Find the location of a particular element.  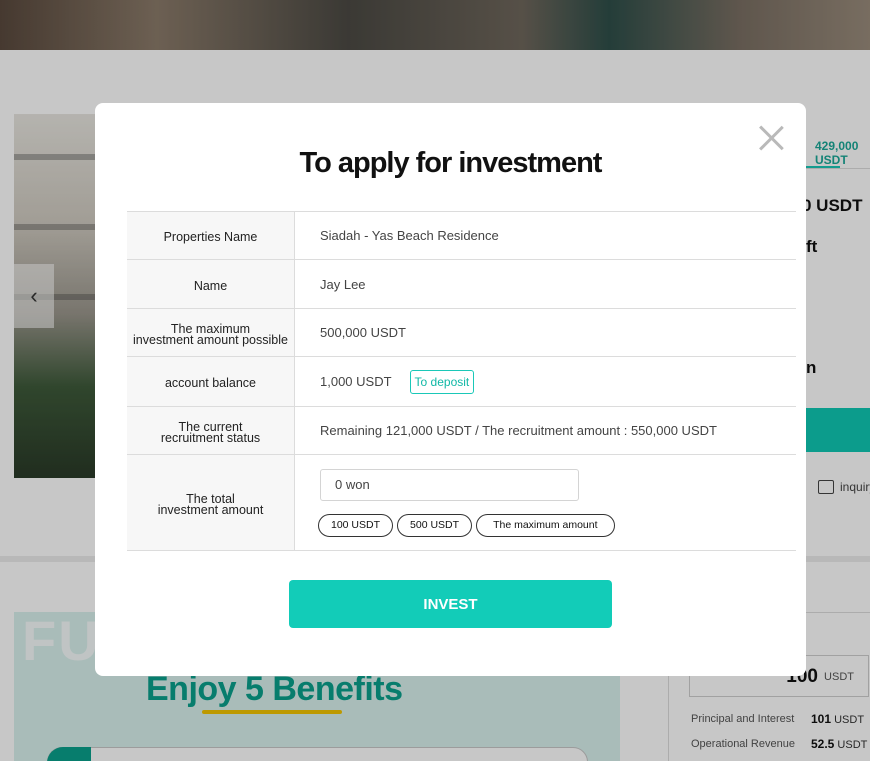

row-label: Name is located at coordinates (211, 284).